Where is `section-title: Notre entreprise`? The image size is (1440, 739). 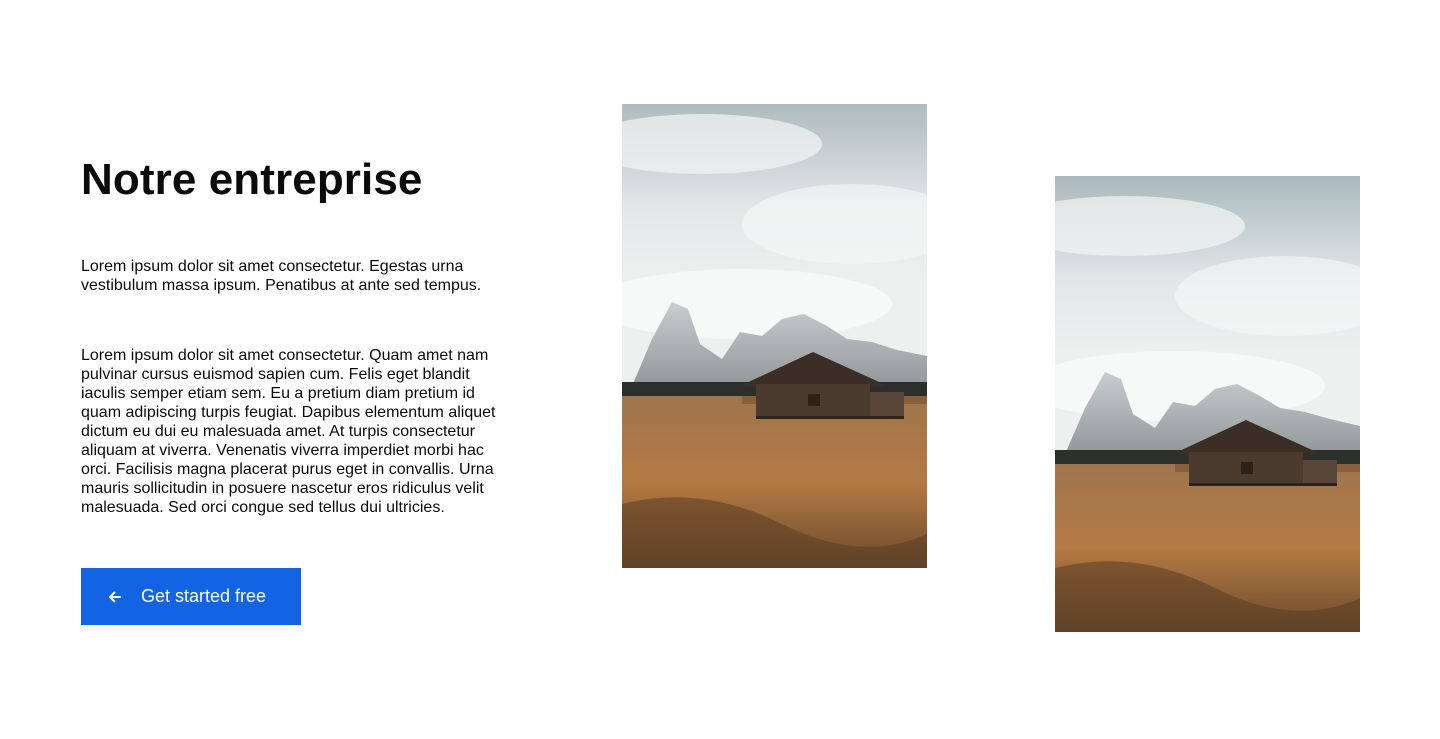 section-title: Notre entreprise is located at coordinates (252, 179).